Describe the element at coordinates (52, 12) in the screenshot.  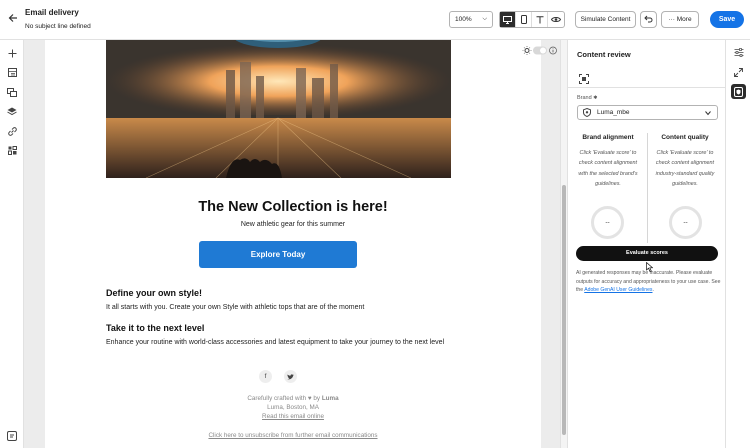
I see `page-title: Email delivery` at that location.